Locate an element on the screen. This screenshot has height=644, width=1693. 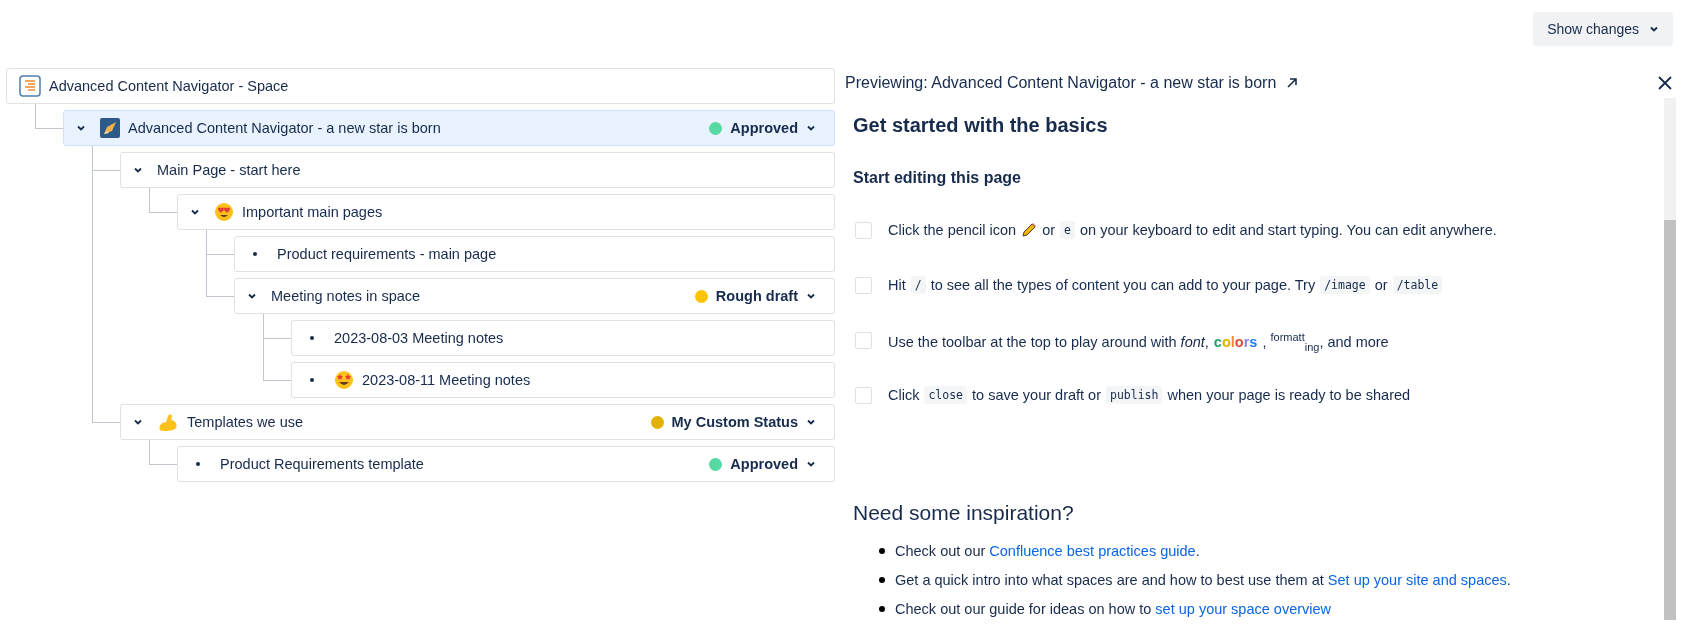
page-title: Advanced Content Navigator - a new star is born is located at coordinates (285, 128).